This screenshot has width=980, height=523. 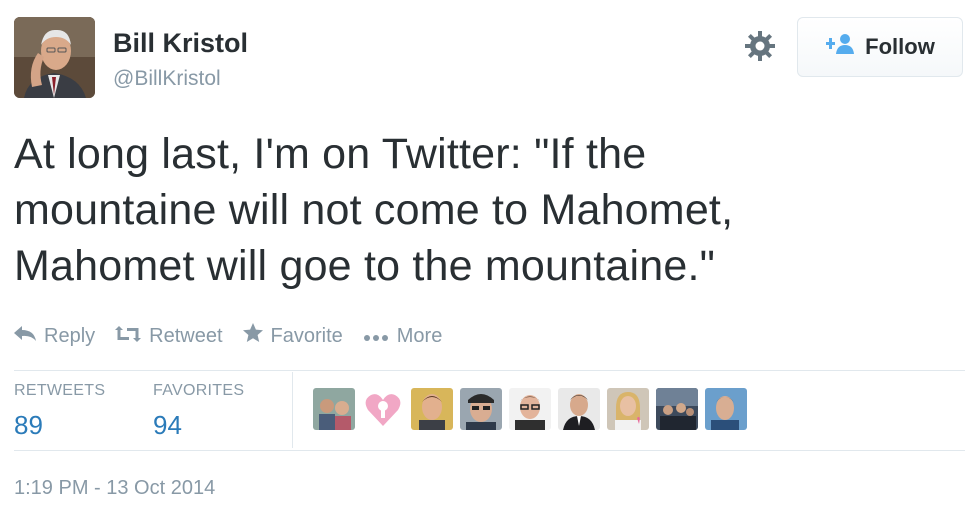 What do you see at coordinates (376, 336) in the screenshot?
I see `more-dots-icon` at bounding box center [376, 336].